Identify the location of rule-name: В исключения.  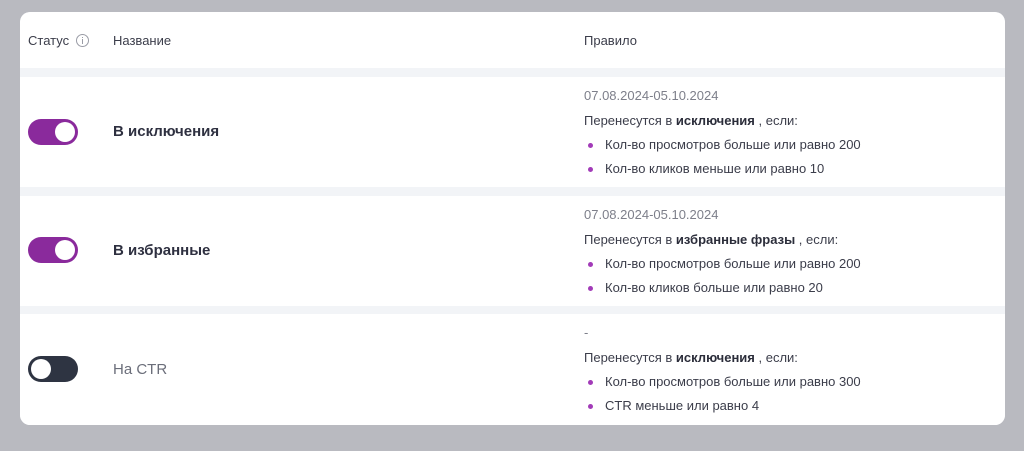
(166, 131).